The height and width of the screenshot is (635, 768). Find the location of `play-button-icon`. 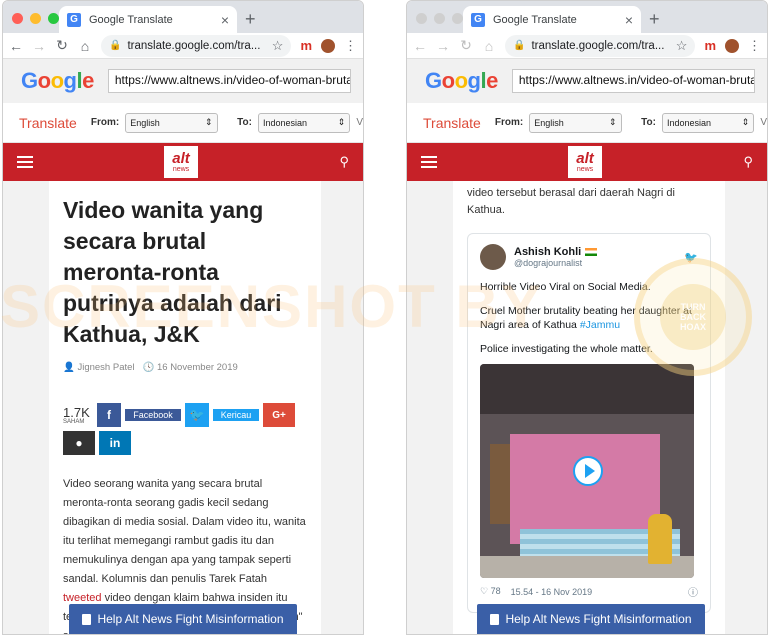

play-button-icon is located at coordinates (588, 471).